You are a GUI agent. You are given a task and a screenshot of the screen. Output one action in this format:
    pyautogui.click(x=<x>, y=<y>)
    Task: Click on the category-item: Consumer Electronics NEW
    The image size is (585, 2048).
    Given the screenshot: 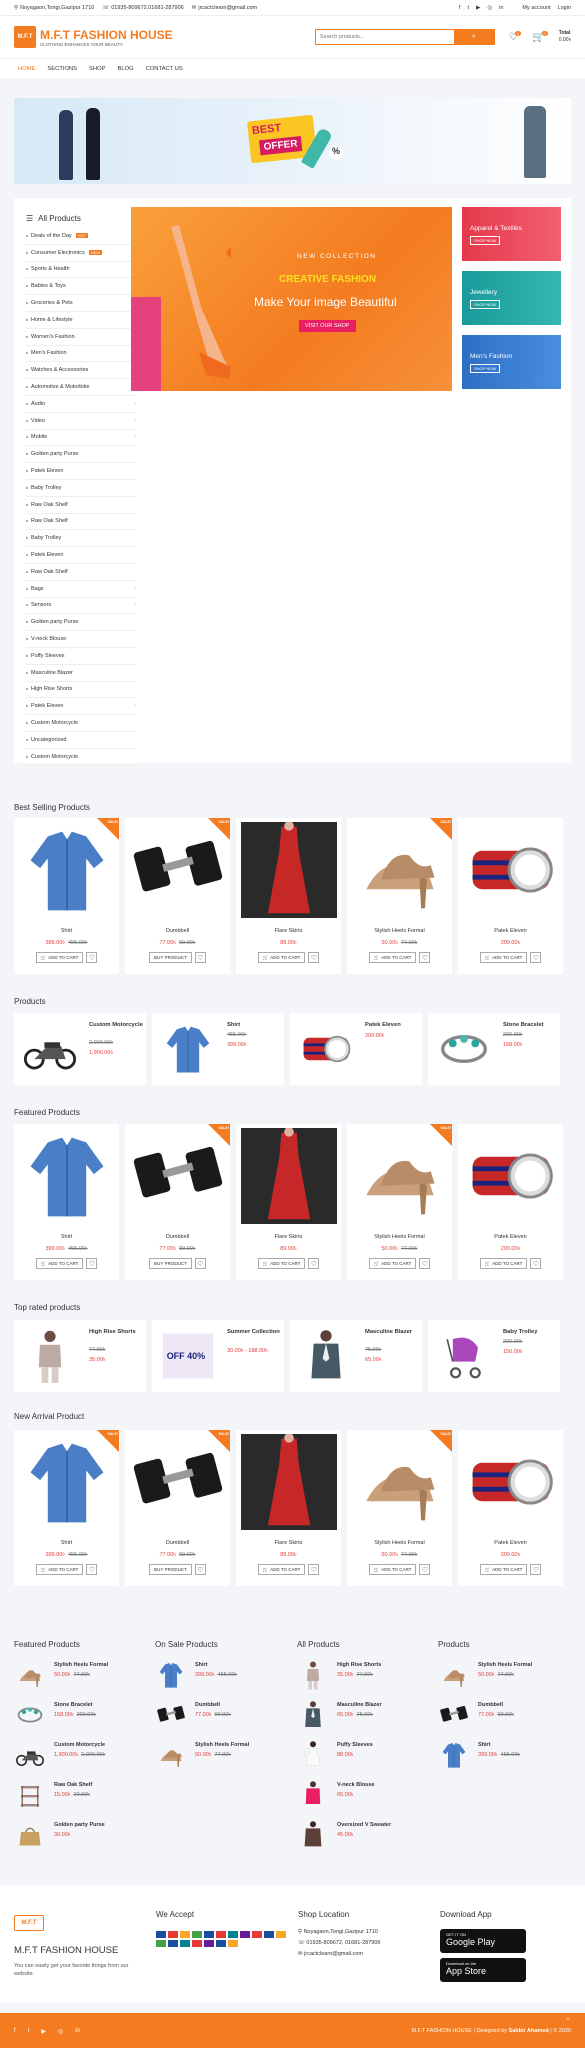 What is the action you would take?
    pyautogui.click(x=81, y=253)
    